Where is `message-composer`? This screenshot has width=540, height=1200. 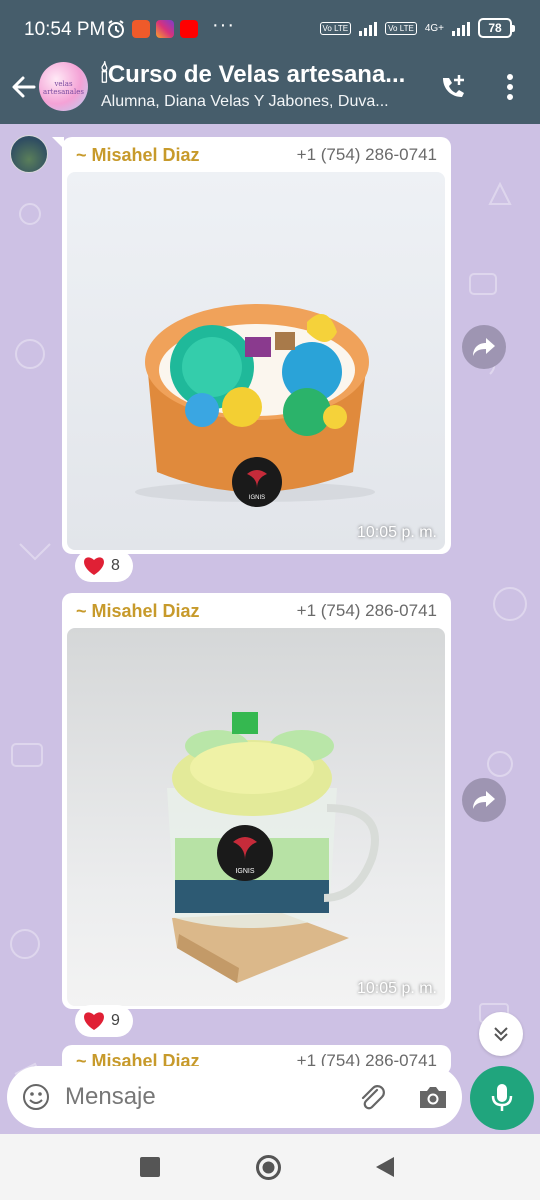
message-composer is located at coordinates (234, 1097).